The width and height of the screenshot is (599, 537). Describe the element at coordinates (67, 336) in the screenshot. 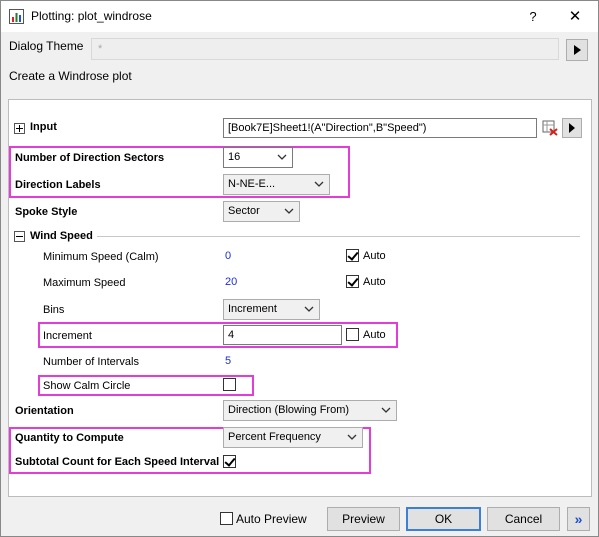

I see `increment-label: Increment` at that location.